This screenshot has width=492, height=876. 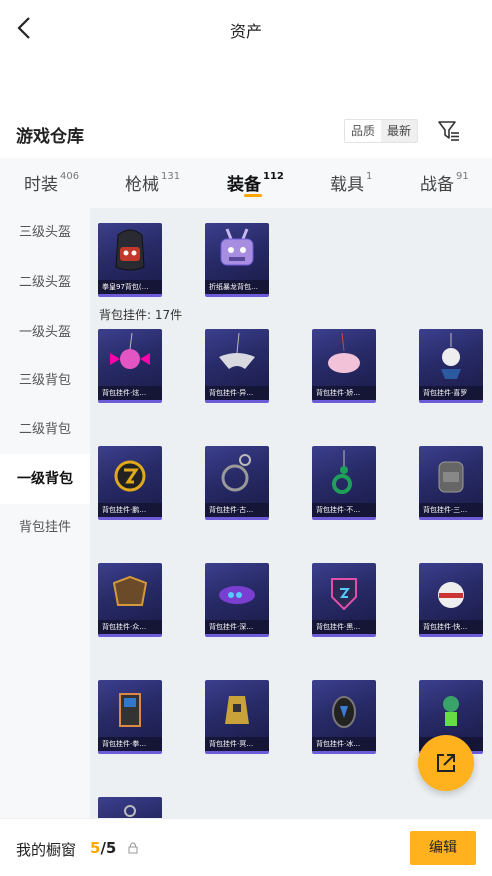 What do you see at coordinates (133, 848) in the screenshot?
I see `lock-icon` at bounding box center [133, 848].